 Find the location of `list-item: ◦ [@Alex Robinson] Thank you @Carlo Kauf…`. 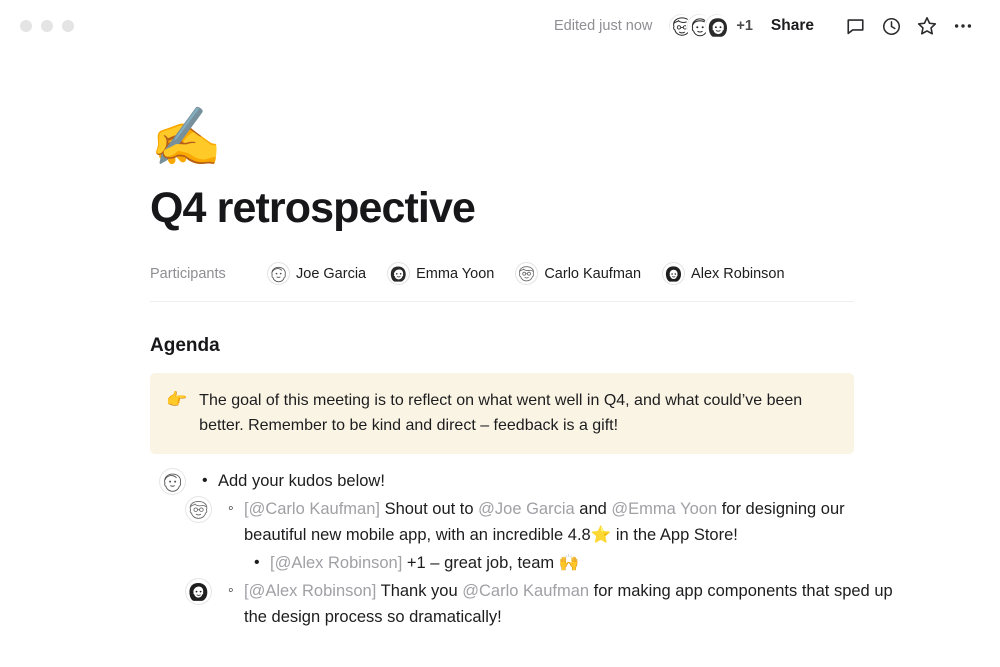

list-item: ◦ [@Alex Robinson] Thank you @Carlo Kauf… is located at coordinates (530, 604).